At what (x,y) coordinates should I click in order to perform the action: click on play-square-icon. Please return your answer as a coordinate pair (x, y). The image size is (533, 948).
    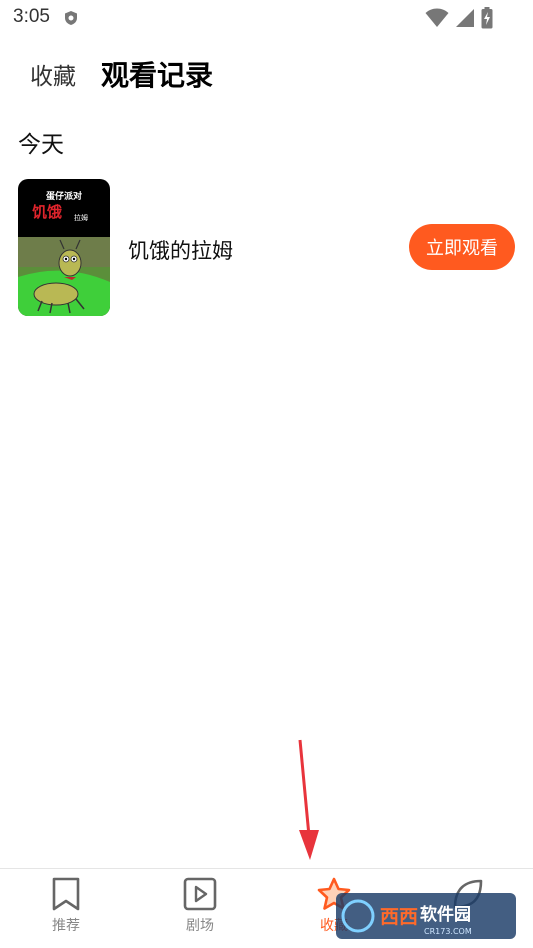
    Looking at the image, I should click on (200, 894).